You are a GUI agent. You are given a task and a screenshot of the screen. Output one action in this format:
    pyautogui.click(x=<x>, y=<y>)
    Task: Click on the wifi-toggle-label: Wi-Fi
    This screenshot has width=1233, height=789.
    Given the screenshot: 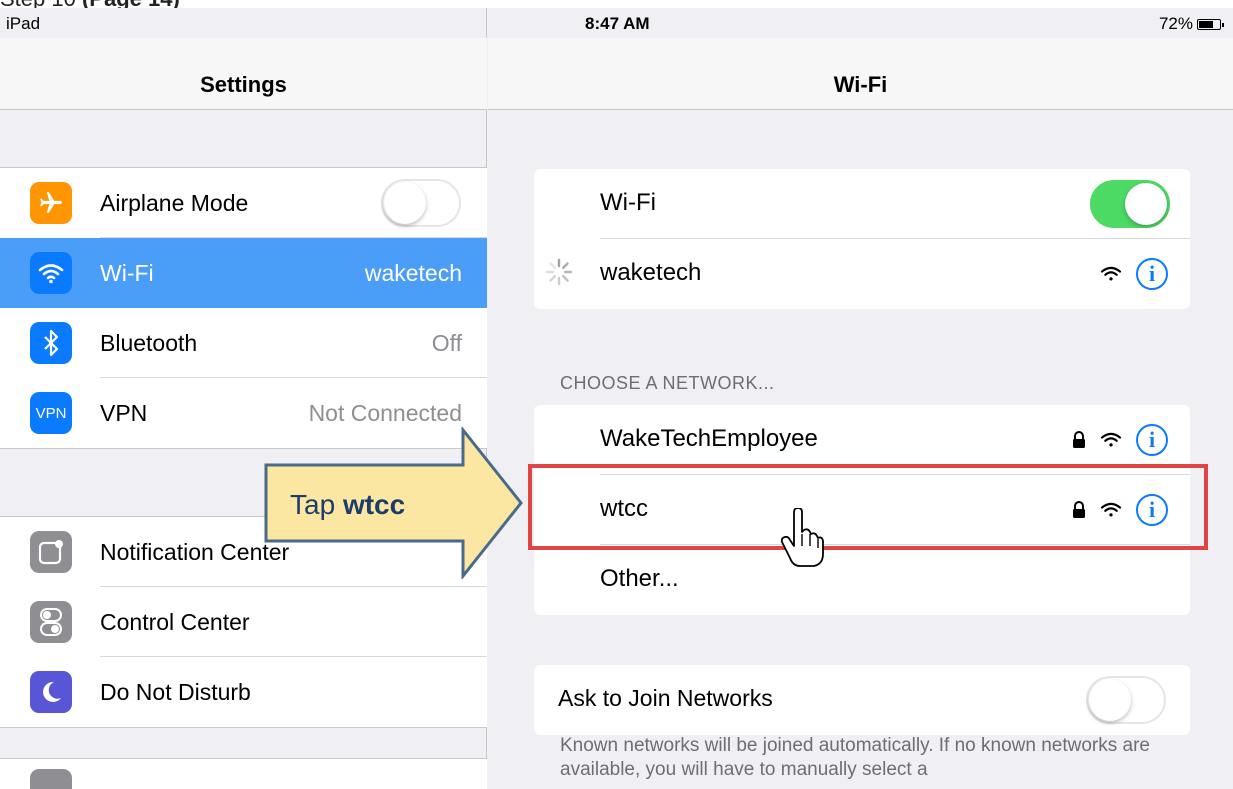 What is the action you would take?
    pyautogui.click(x=628, y=202)
    